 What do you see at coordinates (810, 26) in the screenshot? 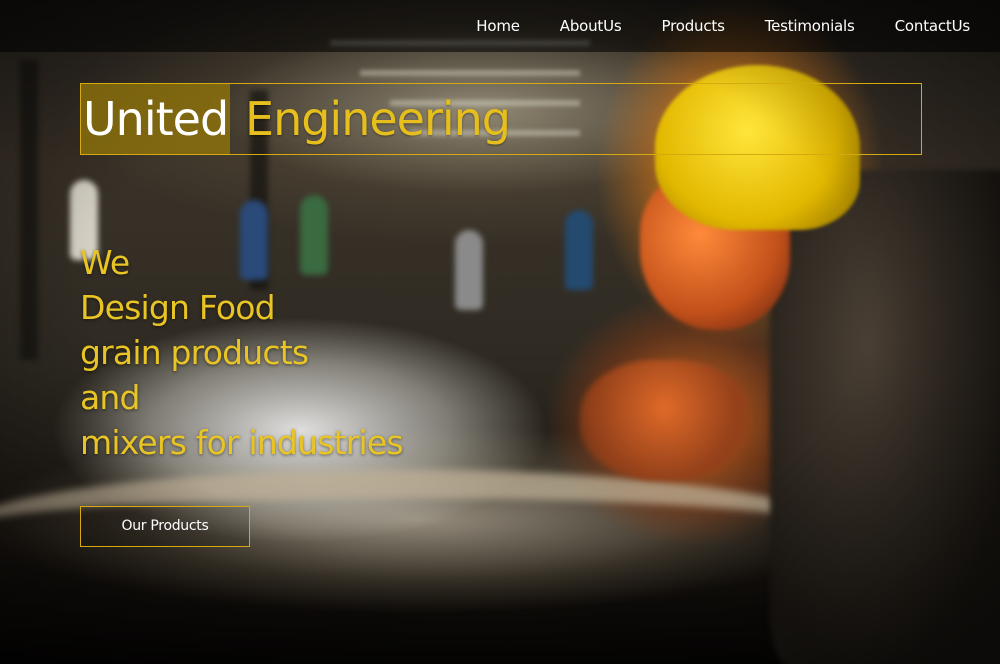
I see `nav-testimonials: Testimonials` at bounding box center [810, 26].